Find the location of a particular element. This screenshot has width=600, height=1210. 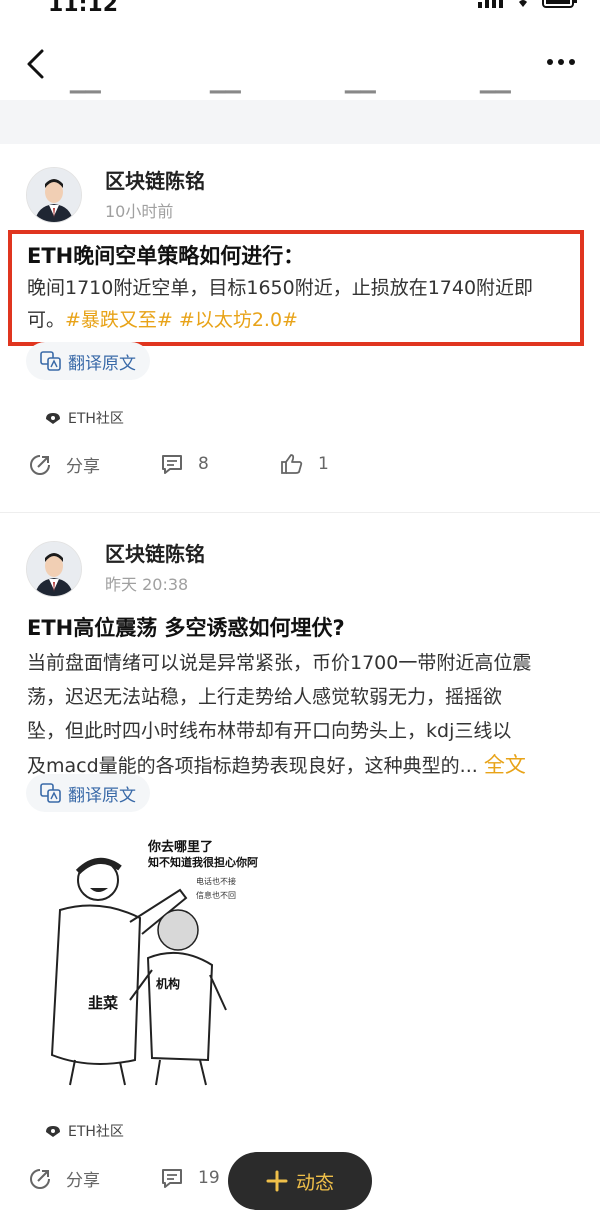

post-title: ETH高位震荡 多空诱惑如何埋伏? is located at coordinates (186, 627).